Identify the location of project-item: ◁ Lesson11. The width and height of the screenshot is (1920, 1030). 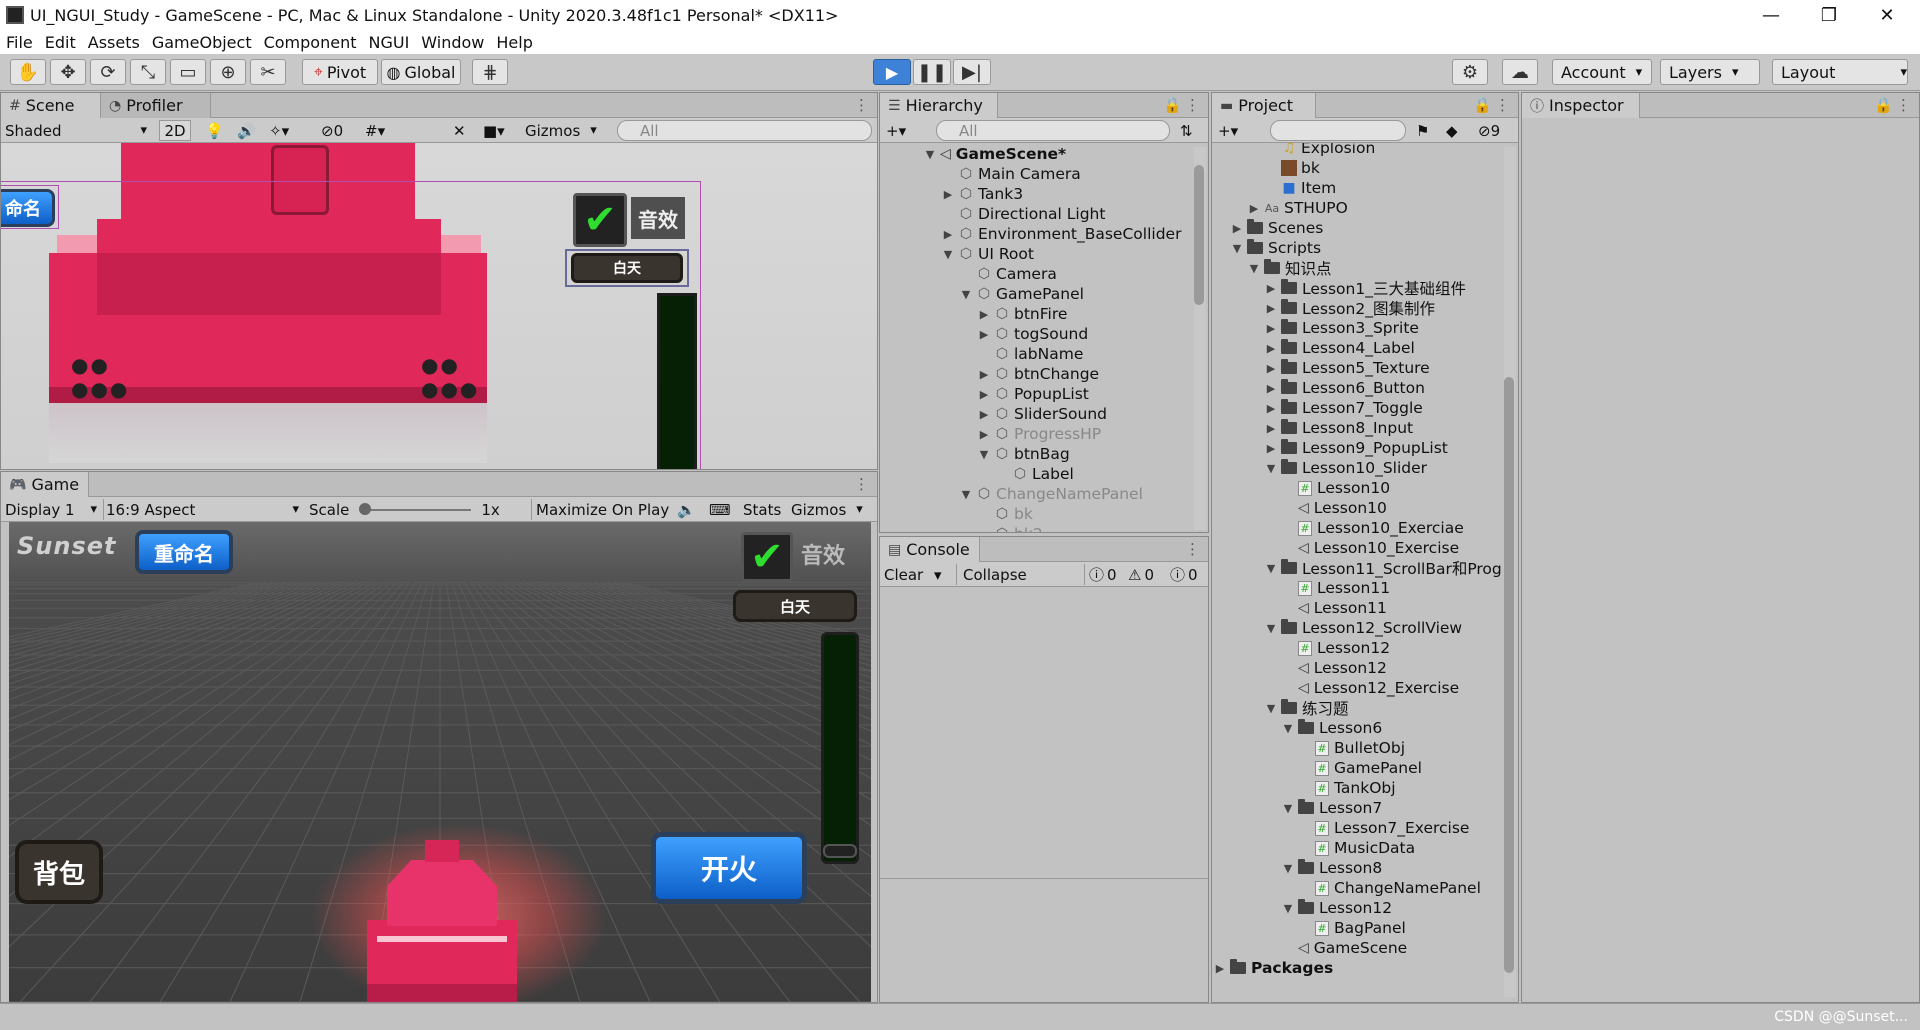
(1334, 608).